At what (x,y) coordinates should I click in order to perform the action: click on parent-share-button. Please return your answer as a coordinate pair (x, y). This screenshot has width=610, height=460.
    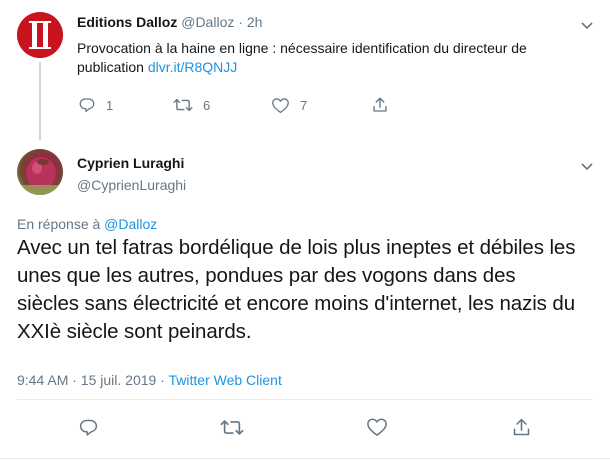
    Looking at the image, I should click on (380, 105).